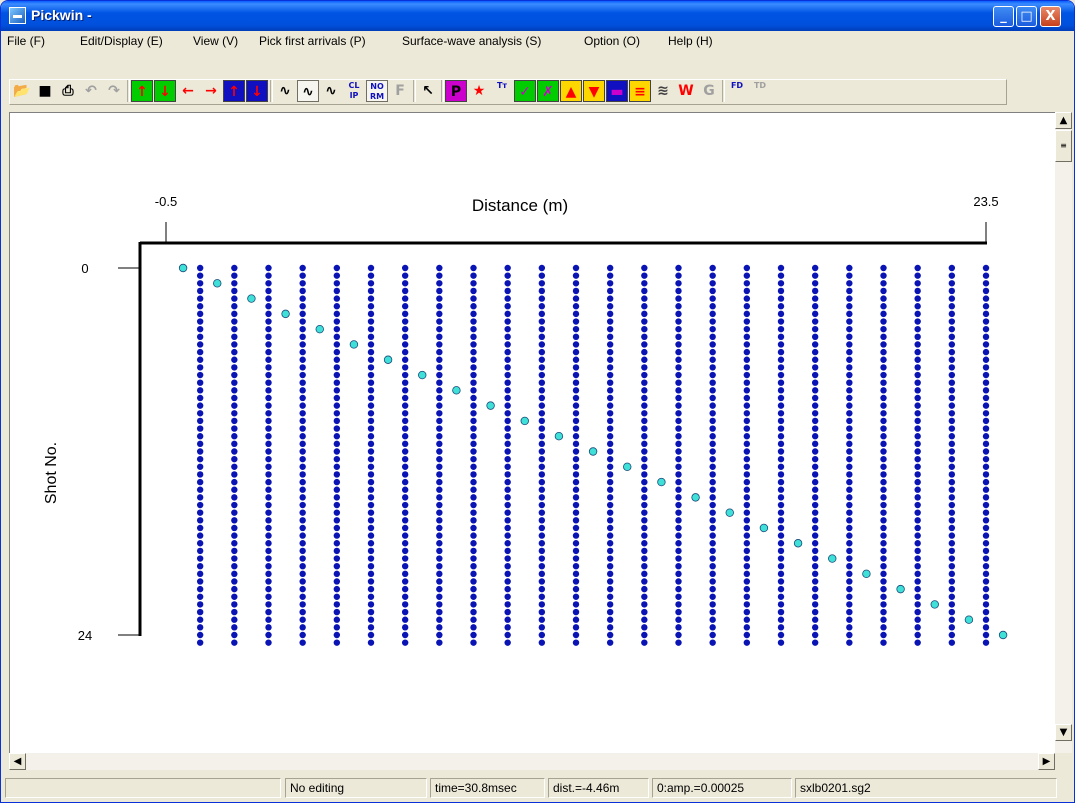  I want to click on menu-option: Option (O), so click(612, 41).